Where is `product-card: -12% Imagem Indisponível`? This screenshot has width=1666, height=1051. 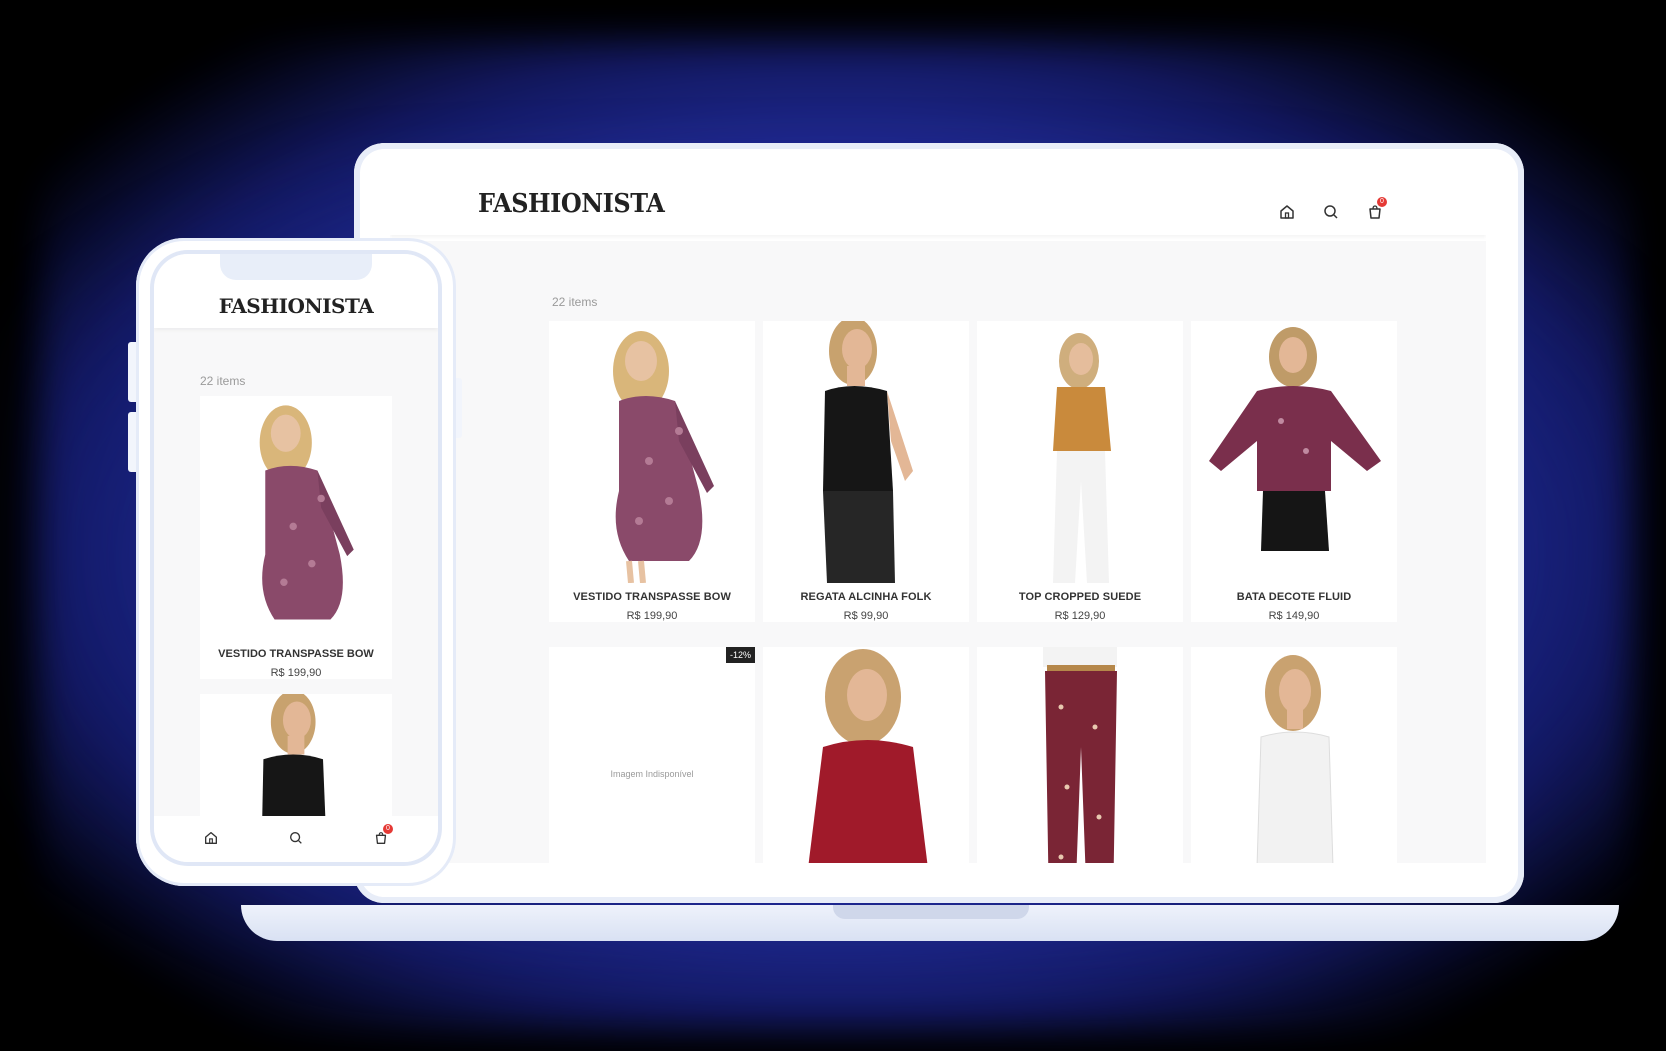
product-card: -12% Imagem Indisponível is located at coordinates (652, 755).